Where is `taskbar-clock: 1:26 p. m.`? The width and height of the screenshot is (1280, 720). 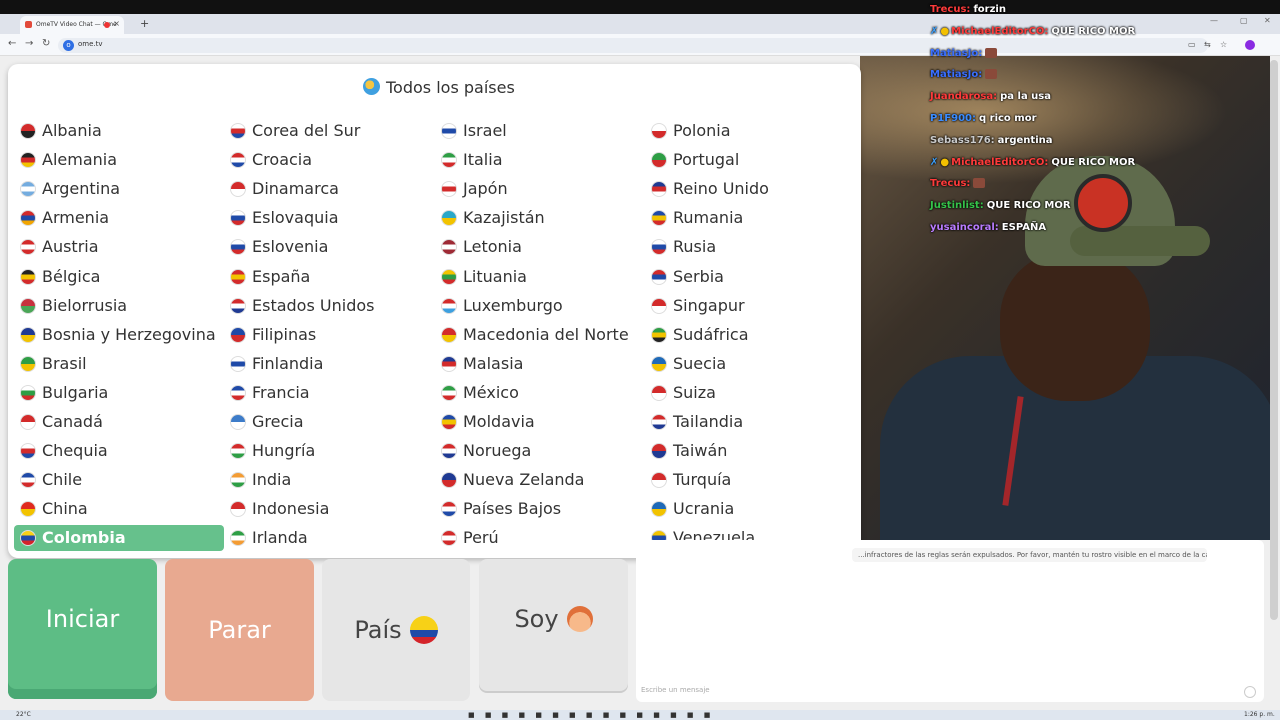
taskbar-clock: 1:26 p. m. is located at coordinates (1259, 714).